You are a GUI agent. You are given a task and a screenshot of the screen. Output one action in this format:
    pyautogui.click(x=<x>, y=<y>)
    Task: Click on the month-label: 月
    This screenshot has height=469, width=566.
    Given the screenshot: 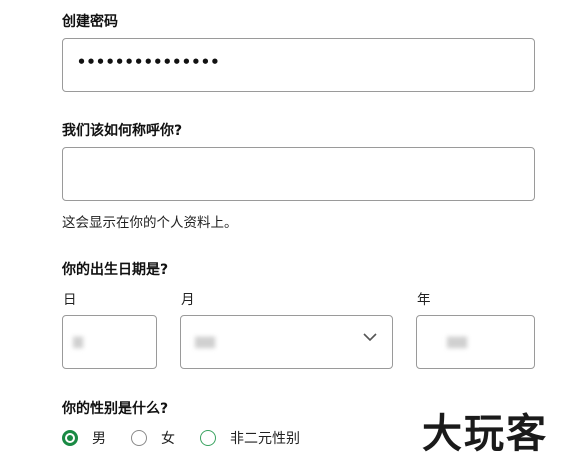 What is the action you would take?
    pyautogui.click(x=188, y=300)
    